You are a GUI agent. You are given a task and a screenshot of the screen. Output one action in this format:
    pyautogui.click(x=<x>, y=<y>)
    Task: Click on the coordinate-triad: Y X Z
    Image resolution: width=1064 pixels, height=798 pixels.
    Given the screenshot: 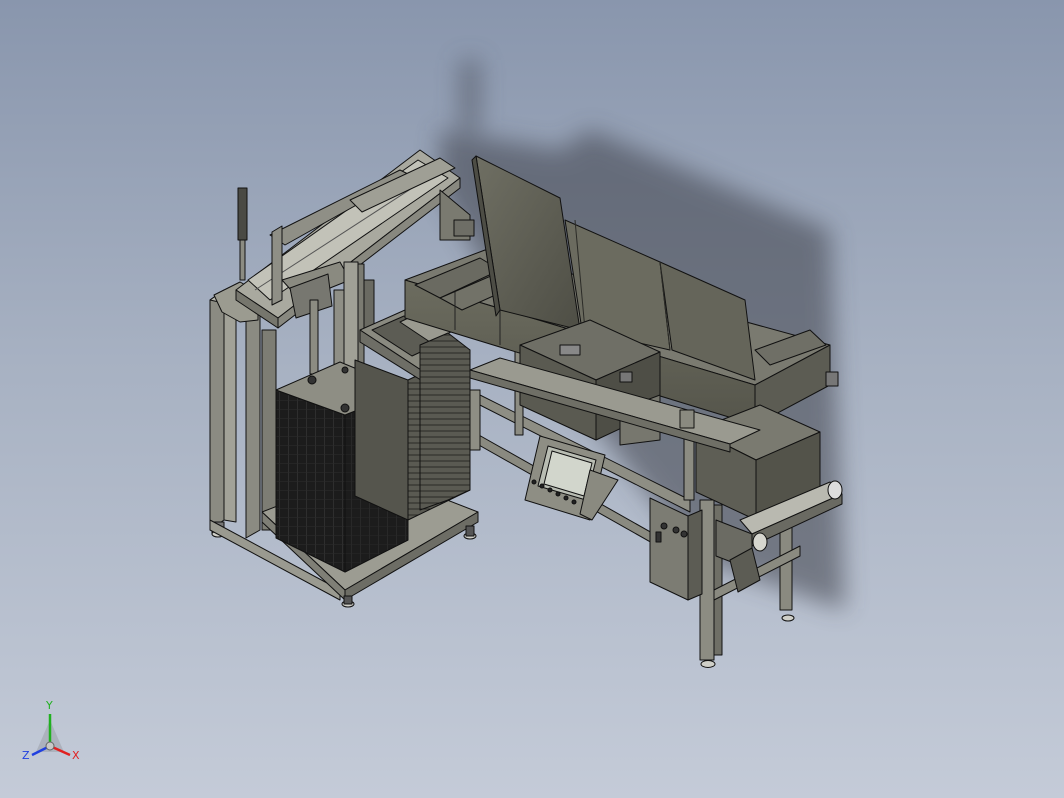 What is the action you would take?
    pyautogui.click(x=53, y=735)
    